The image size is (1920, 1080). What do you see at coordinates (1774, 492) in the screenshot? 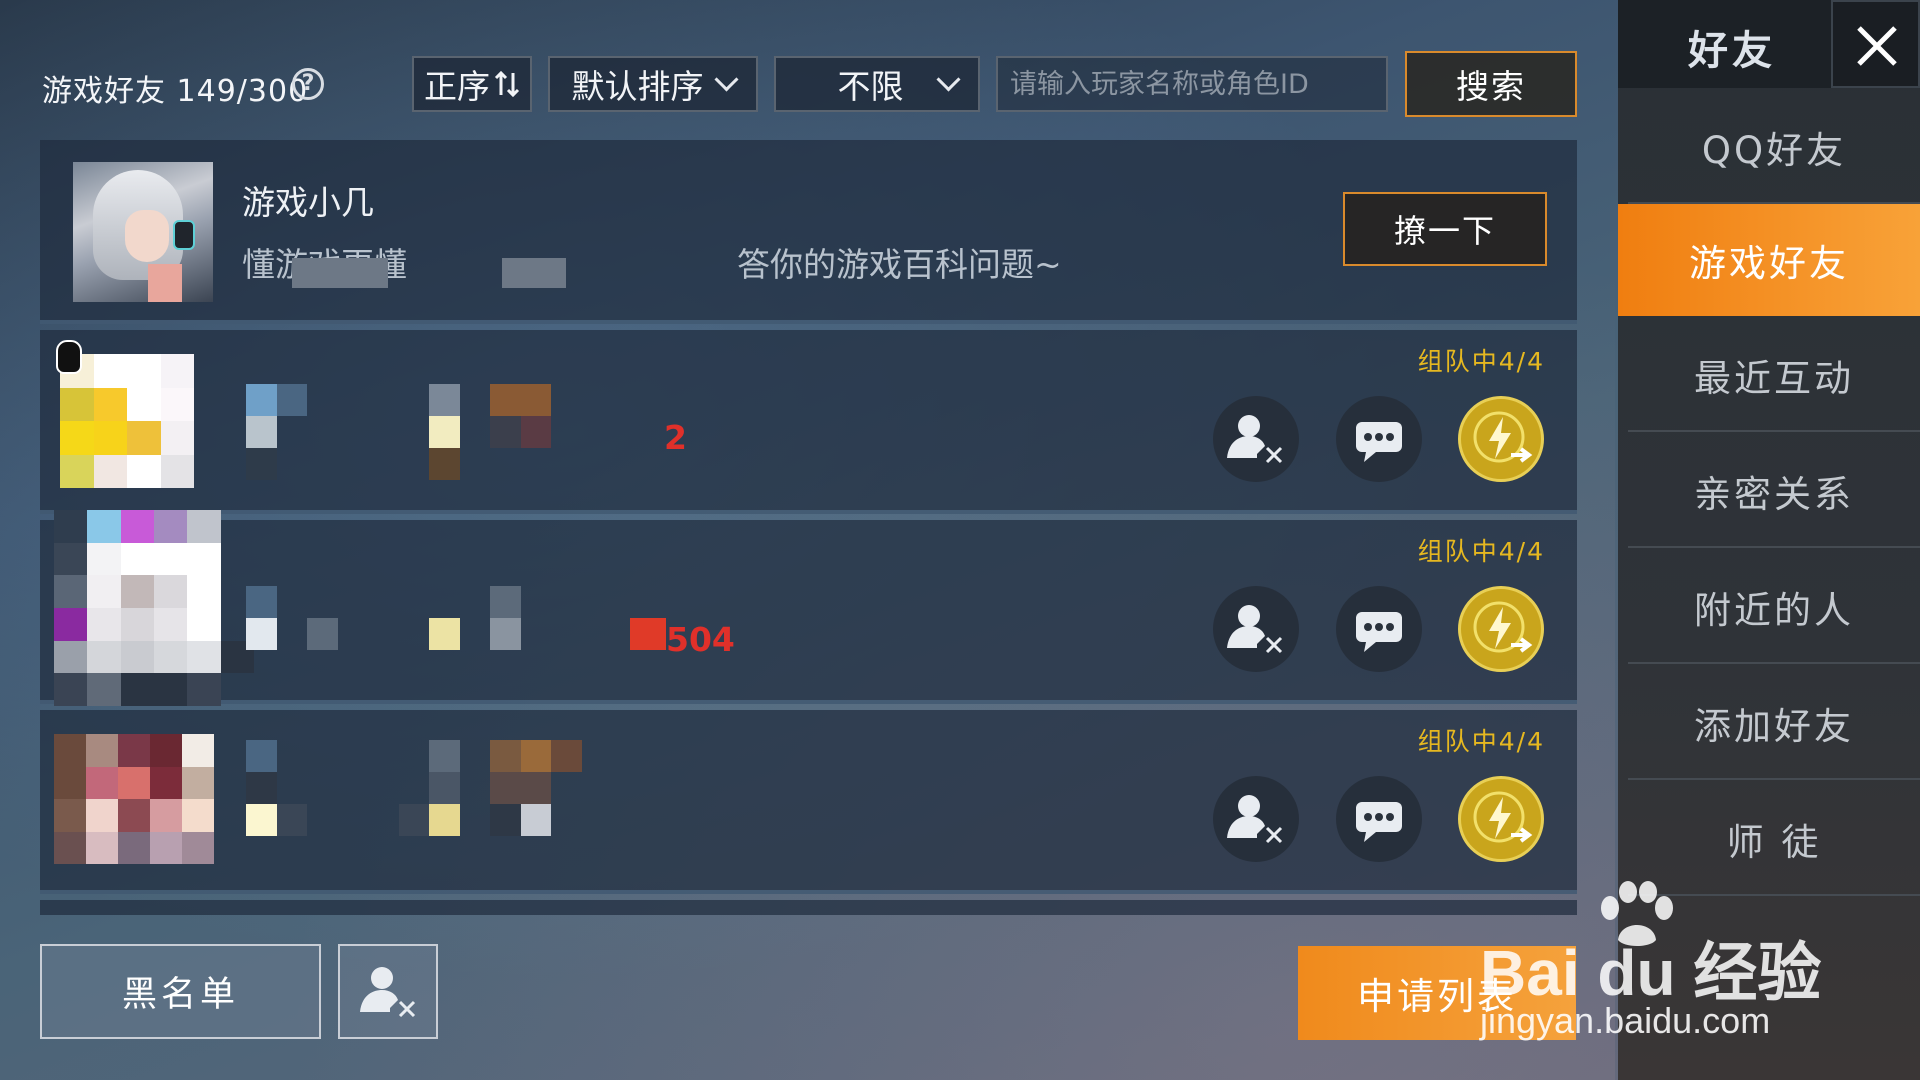
I see `sidebar-item-intimate-relations: 亲密关系` at bounding box center [1774, 492].